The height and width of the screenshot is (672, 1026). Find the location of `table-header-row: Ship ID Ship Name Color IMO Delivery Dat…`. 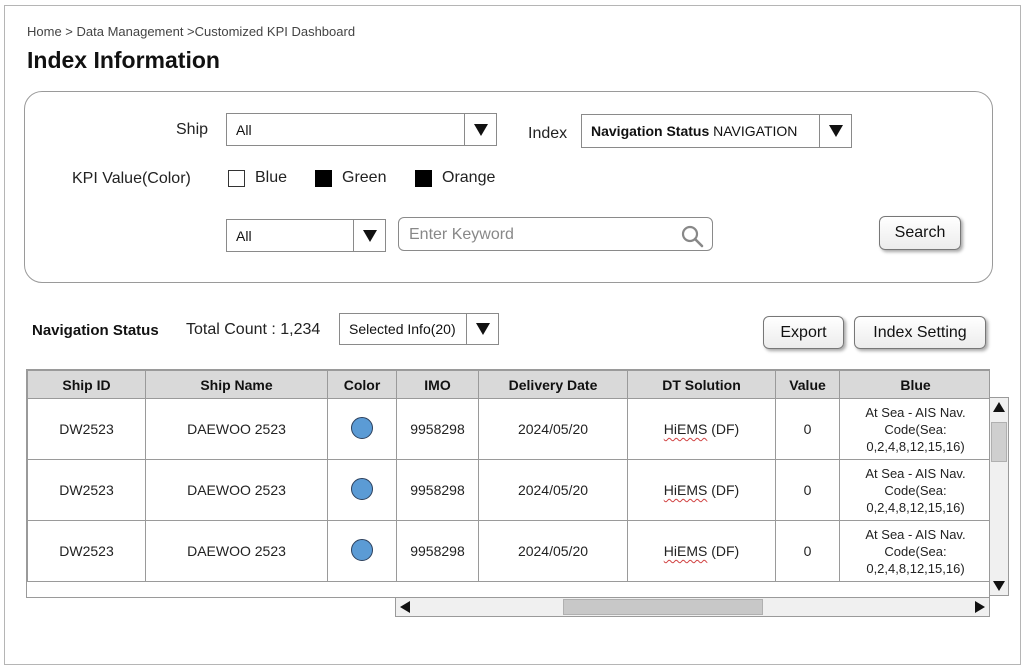

table-header-row: Ship ID Ship Name Color IMO Delivery Dat… is located at coordinates (508, 384).